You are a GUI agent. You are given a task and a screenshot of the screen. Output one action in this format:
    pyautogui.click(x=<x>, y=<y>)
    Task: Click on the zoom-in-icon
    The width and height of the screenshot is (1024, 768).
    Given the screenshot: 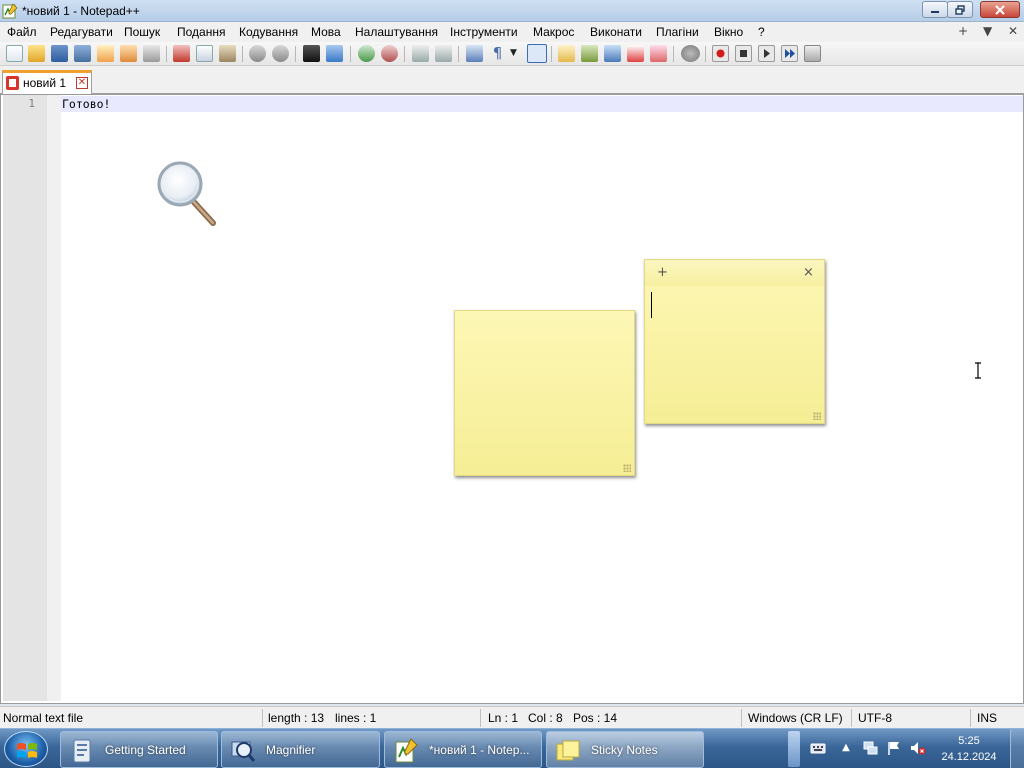 What is the action you would take?
    pyautogui.click(x=366, y=53)
    